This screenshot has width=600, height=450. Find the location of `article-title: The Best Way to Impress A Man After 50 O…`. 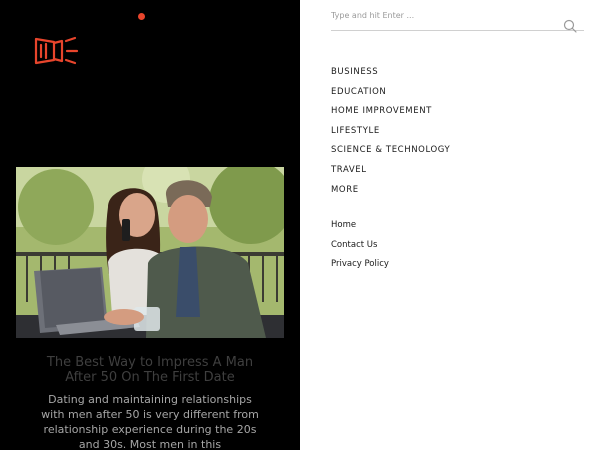

article-title: The Best Way to Impress A Man After 50 O… is located at coordinates (150, 370).